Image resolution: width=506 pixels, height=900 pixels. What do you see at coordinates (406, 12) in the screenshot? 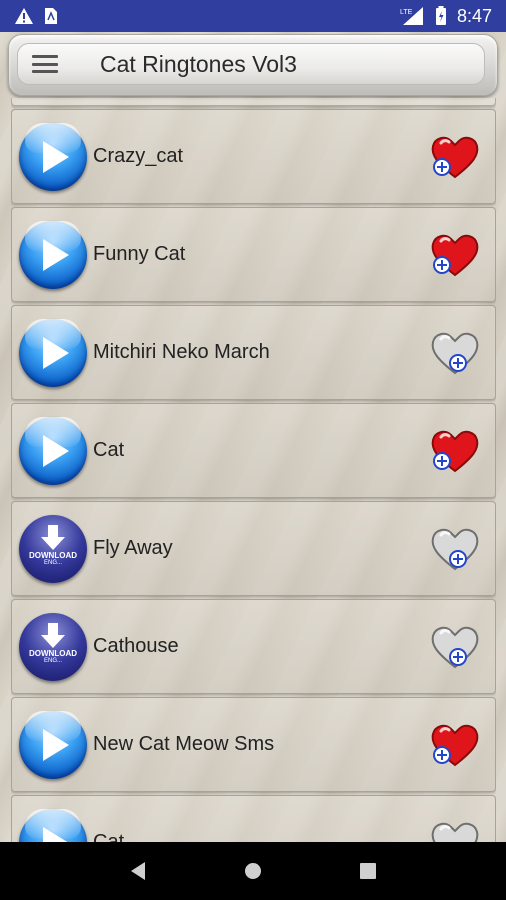
I see `network-label: LTE` at bounding box center [406, 12].